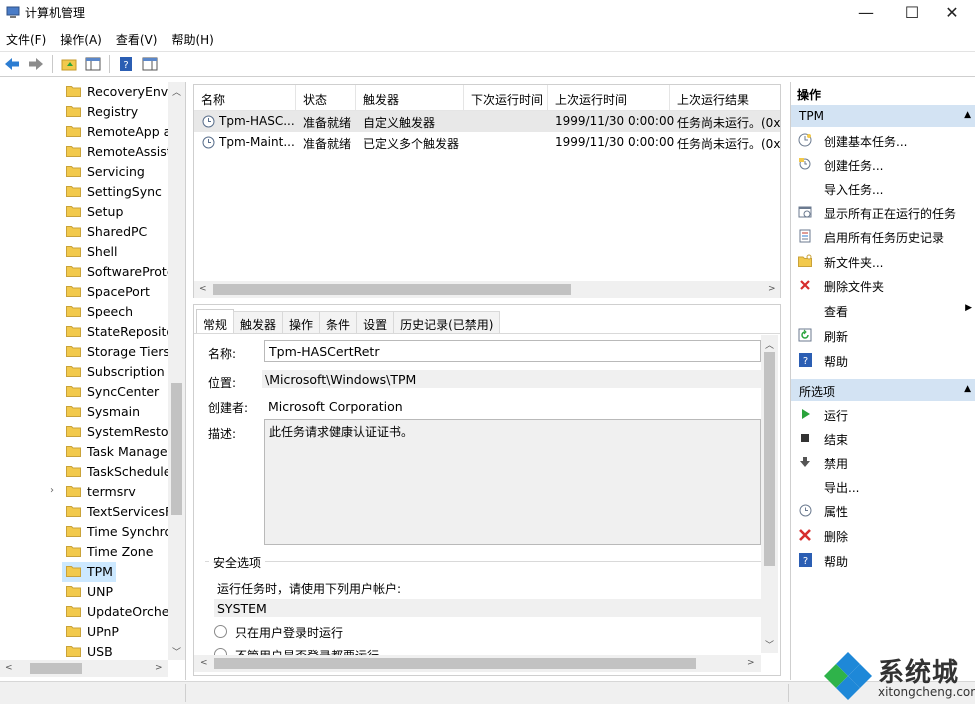  What do you see at coordinates (512, 482) in the screenshot?
I see `description-field: 此任务请求健康认证证书。` at bounding box center [512, 482].